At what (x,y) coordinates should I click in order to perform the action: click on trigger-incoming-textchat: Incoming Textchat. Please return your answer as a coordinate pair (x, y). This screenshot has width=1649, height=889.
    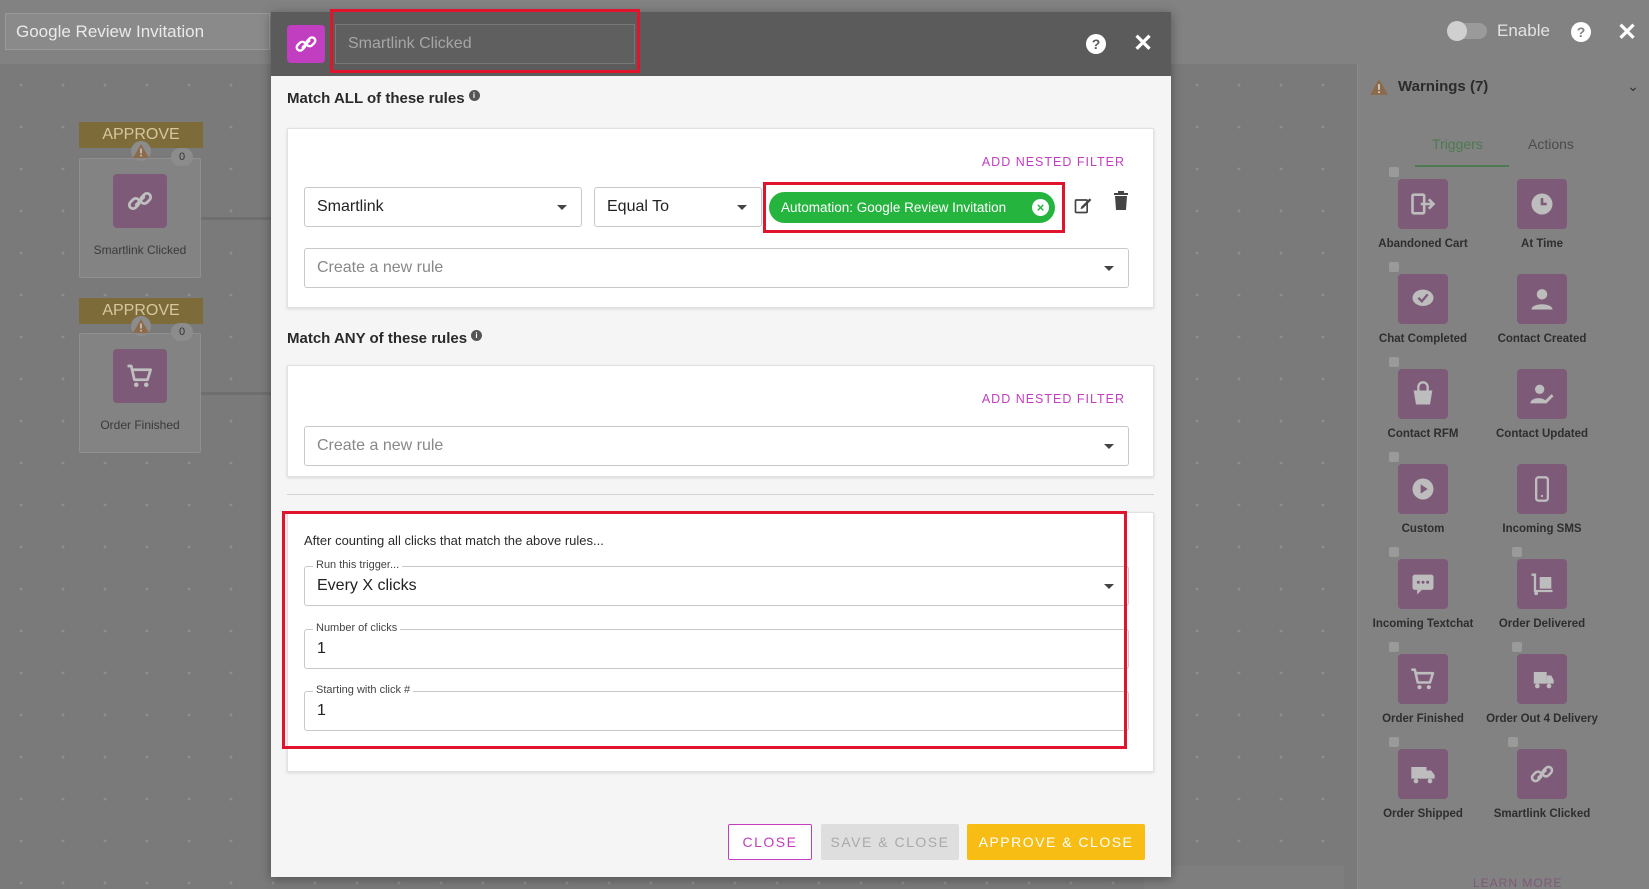
    Looking at the image, I should click on (1423, 589).